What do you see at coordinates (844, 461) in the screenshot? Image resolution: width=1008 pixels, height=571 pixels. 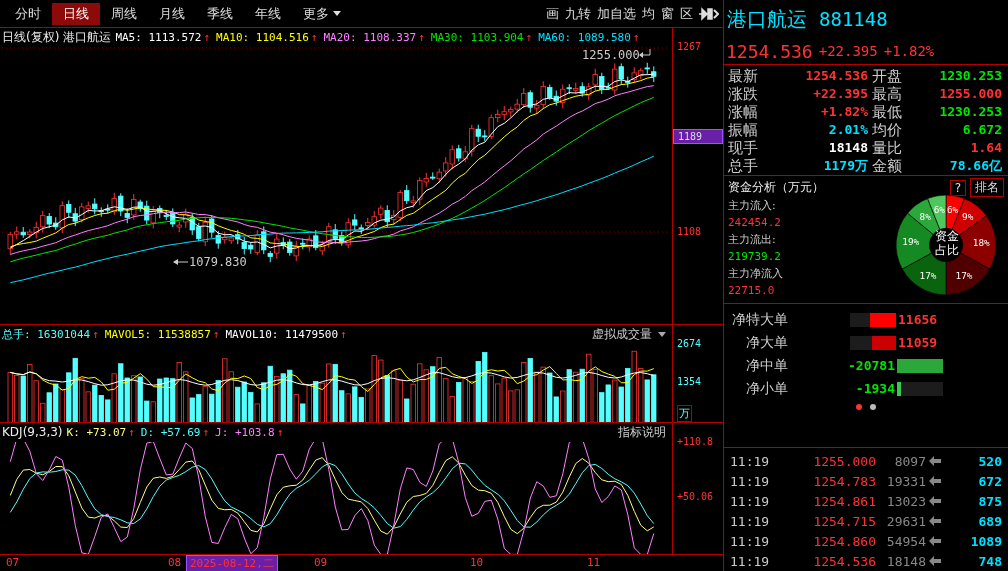 I see `trade-price: 1255.000` at bounding box center [844, 461].